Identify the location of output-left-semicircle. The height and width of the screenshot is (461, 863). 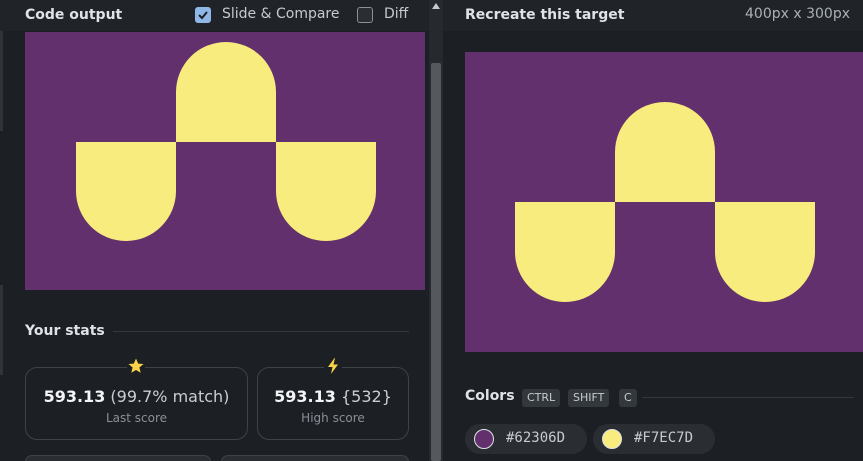
(126, 191).